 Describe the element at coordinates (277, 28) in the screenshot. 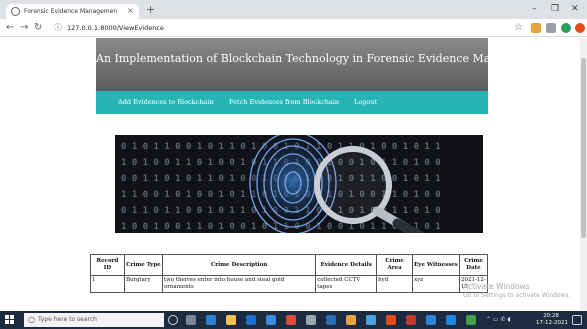

I see `address-bar: ⓘ 127.0.0.1:8000/ViewEvidence` at that location.